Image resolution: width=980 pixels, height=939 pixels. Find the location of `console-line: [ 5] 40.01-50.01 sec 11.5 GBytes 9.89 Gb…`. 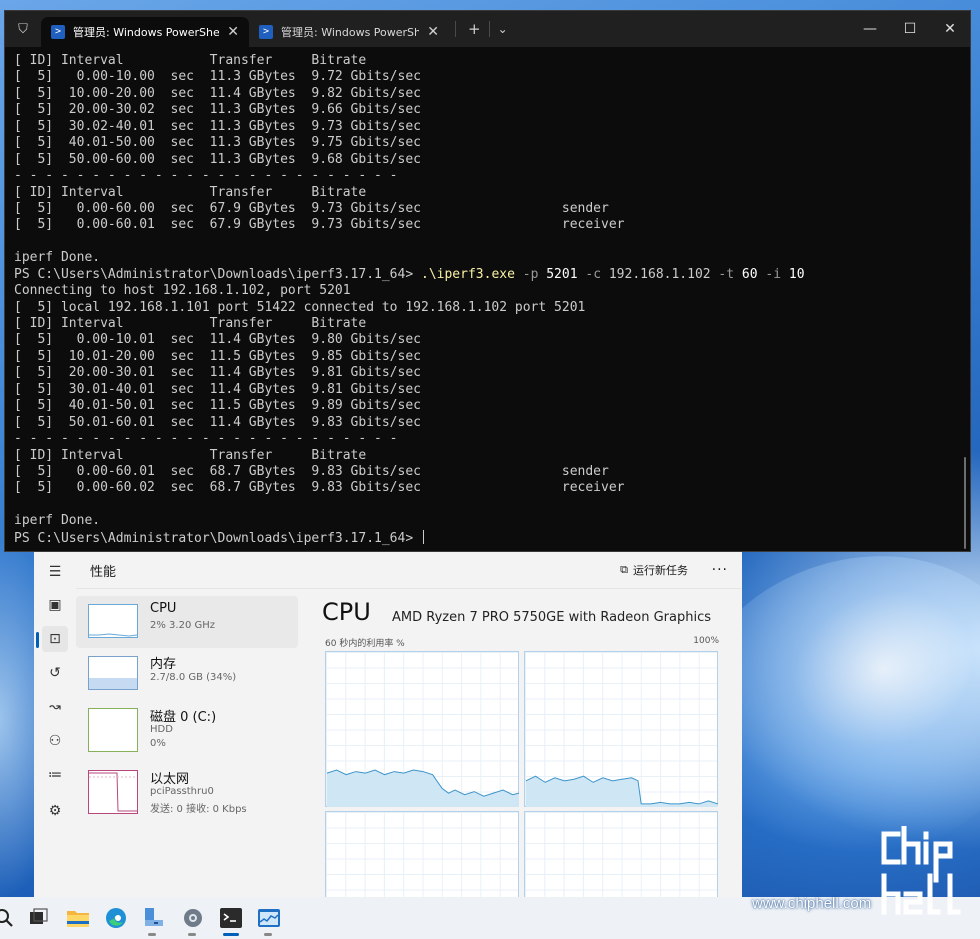

console-line: [ 5] 40.01-50.01 sec 11.5 GBytes 9.89 Gb… is located at coordinates (217, 406).